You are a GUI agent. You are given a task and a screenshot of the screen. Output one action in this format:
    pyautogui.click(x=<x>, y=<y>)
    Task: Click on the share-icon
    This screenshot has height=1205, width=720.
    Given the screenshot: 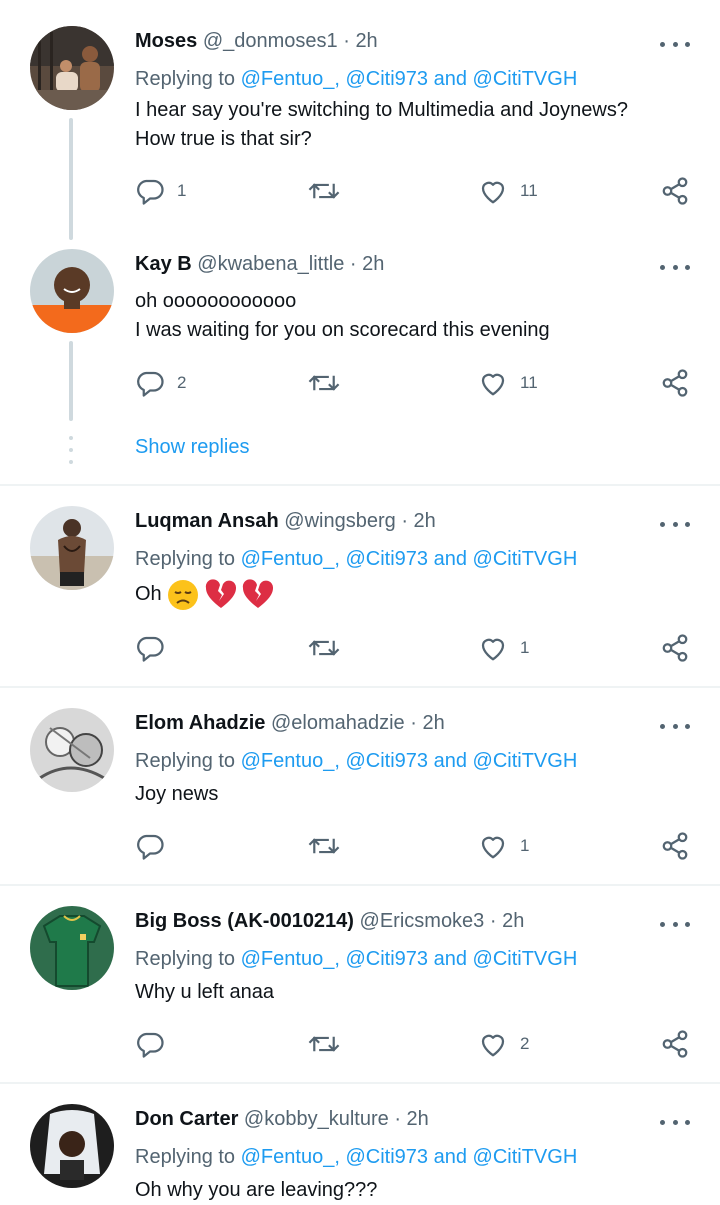 What is the action you would take?
    pyautogui.click(x=675, y=846)
    